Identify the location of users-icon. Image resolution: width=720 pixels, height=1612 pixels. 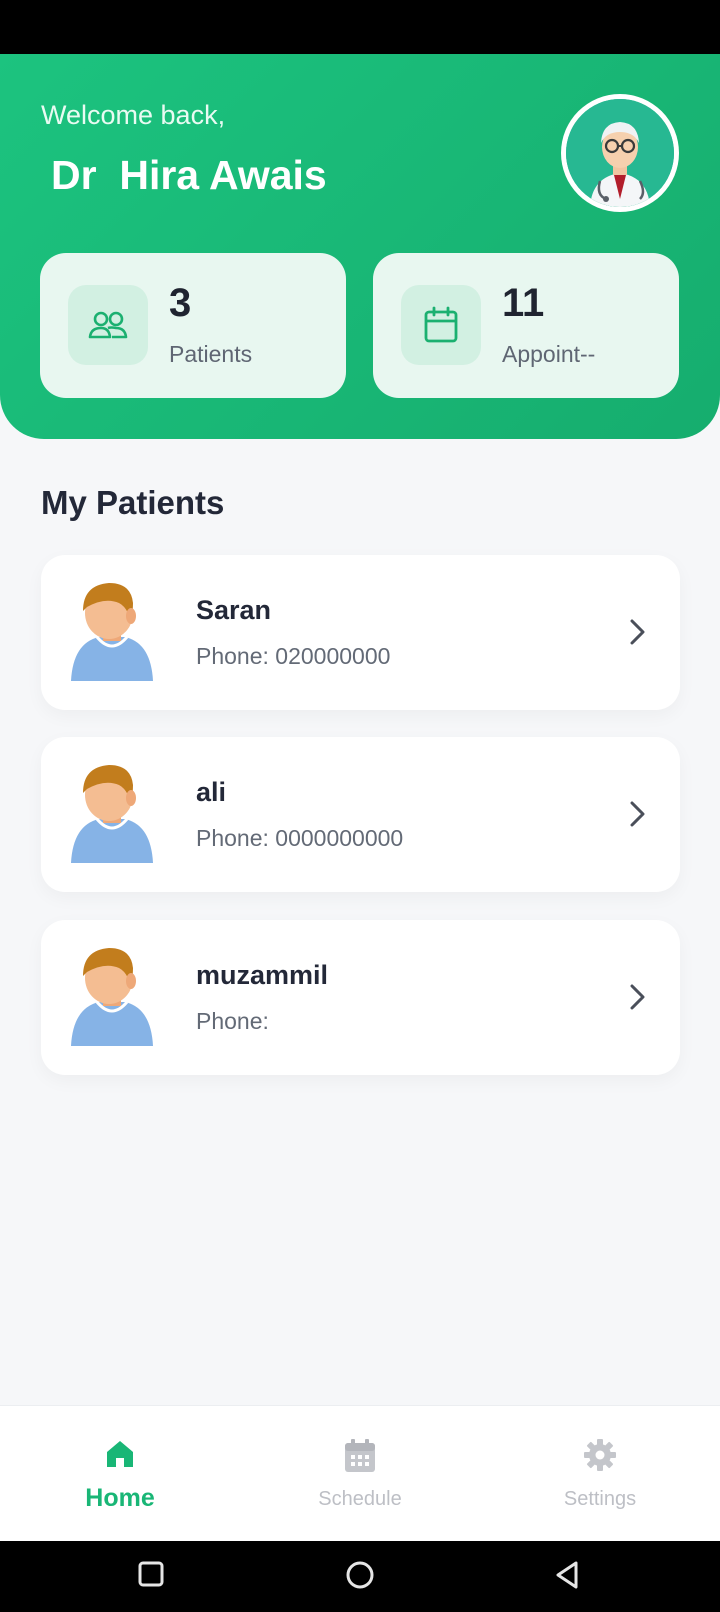
(108, 325).